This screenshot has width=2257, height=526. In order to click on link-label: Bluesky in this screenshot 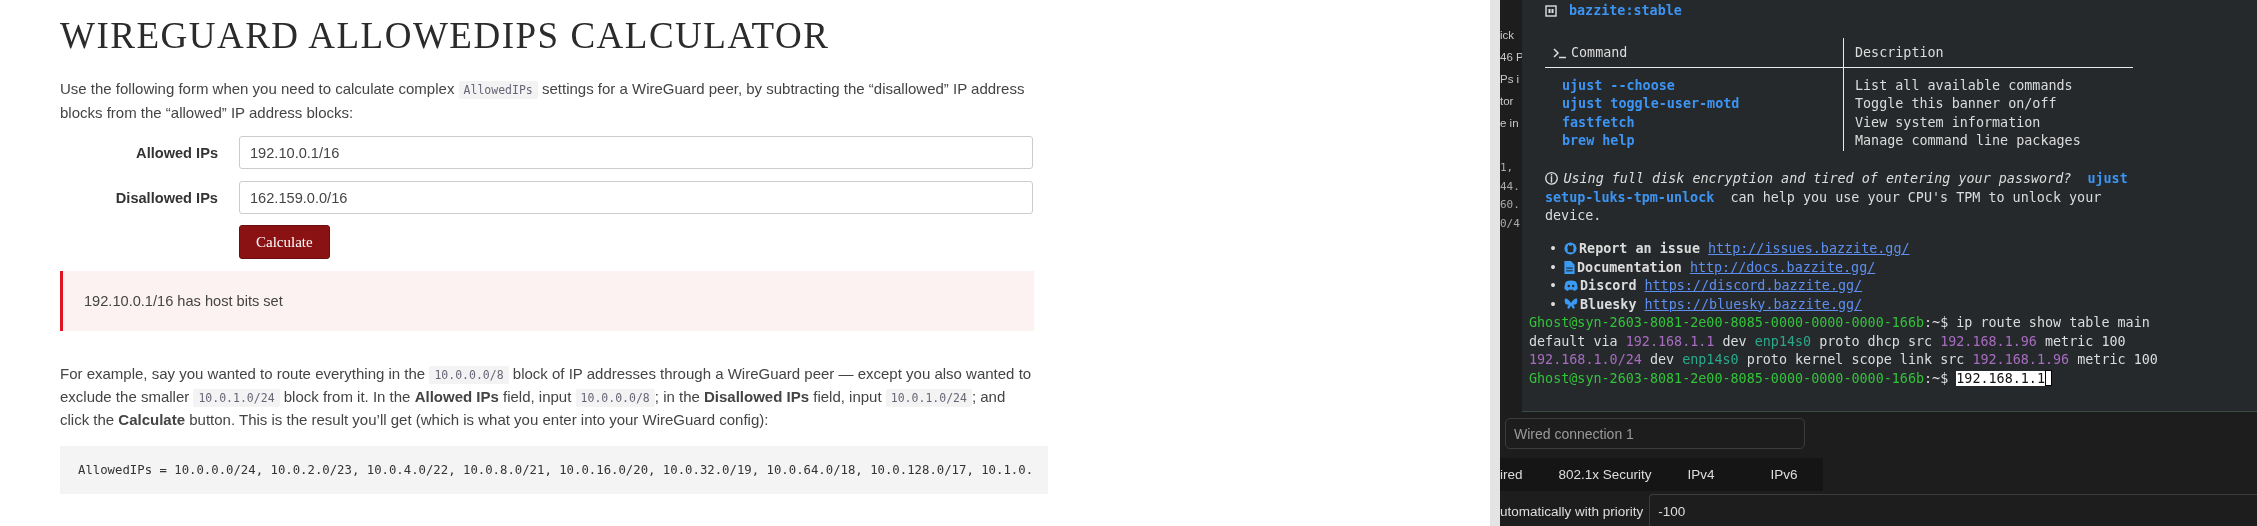, I will do `click(1608, 304)`.